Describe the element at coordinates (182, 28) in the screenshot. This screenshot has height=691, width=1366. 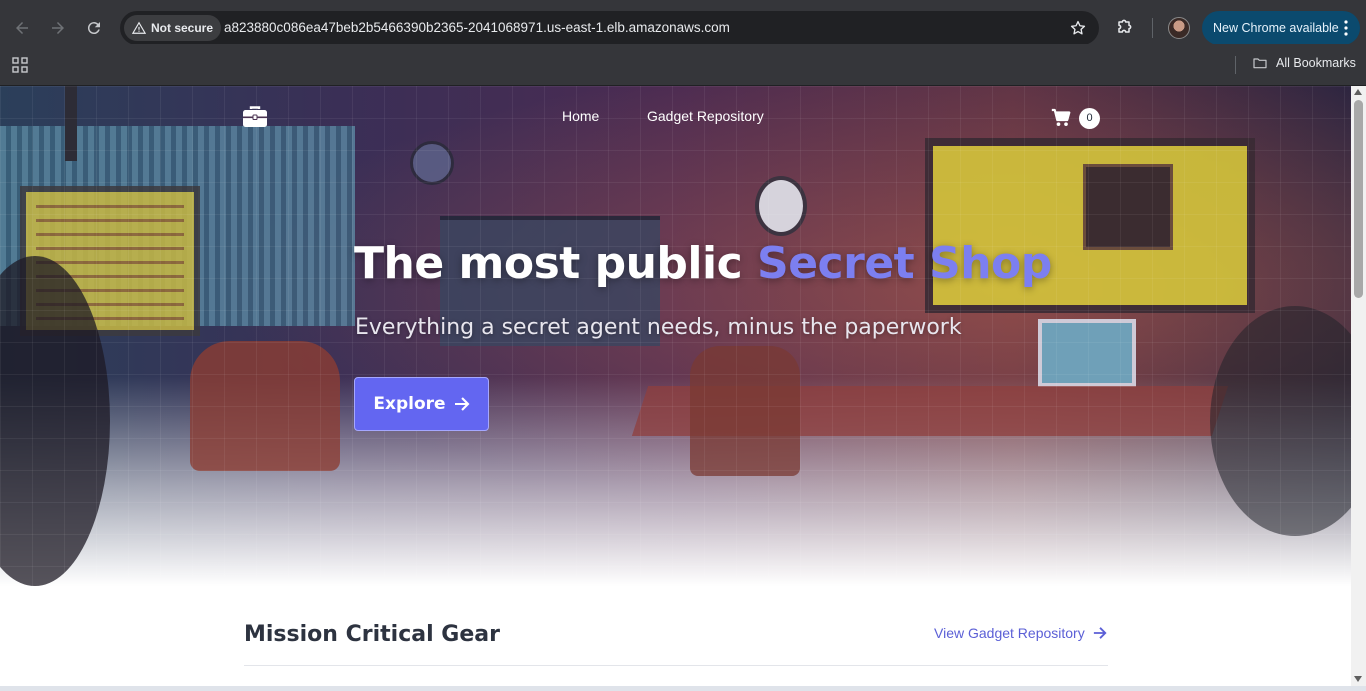
I see `security-label: Not secure` at that location.